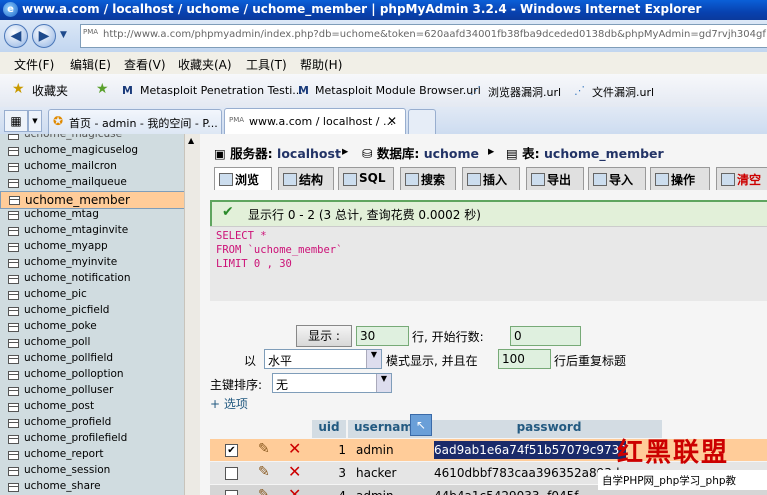  Describe the element at coordinates (145, 64) in the screenshot. I see `menu-view: 查看(V)` at that location.